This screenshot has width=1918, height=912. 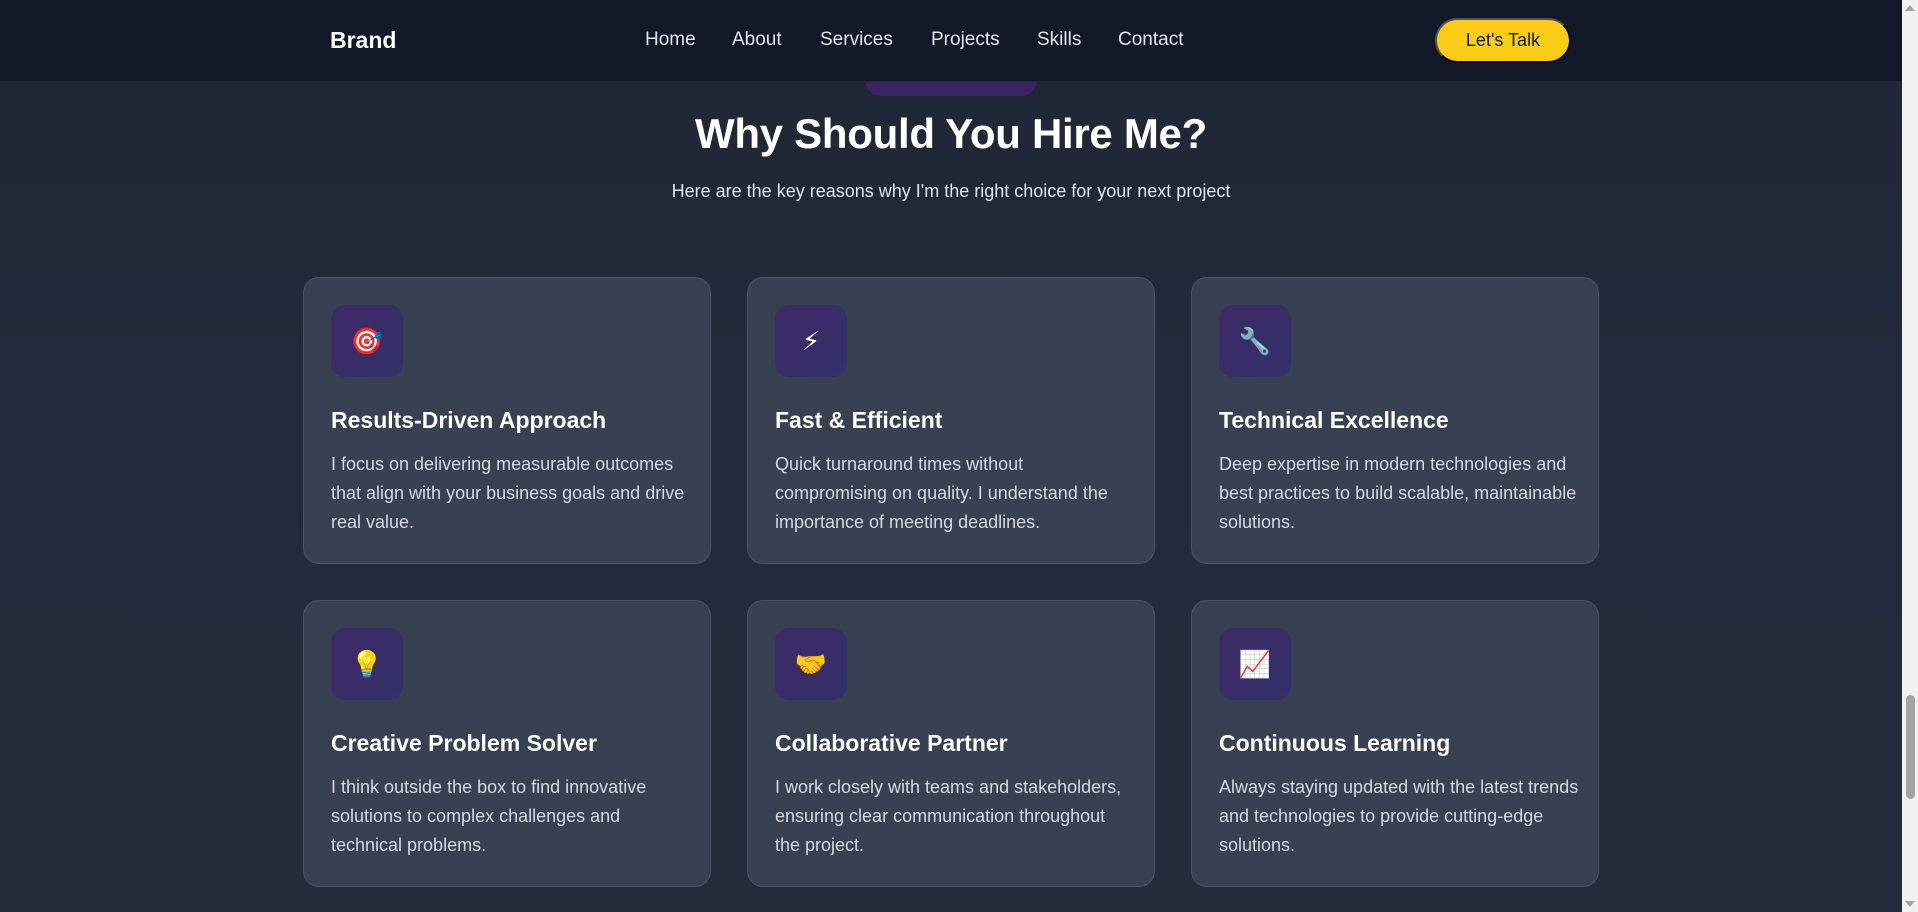 I want to click on lightning-icon-glyph: ⚡, so click(x=811, y=340).